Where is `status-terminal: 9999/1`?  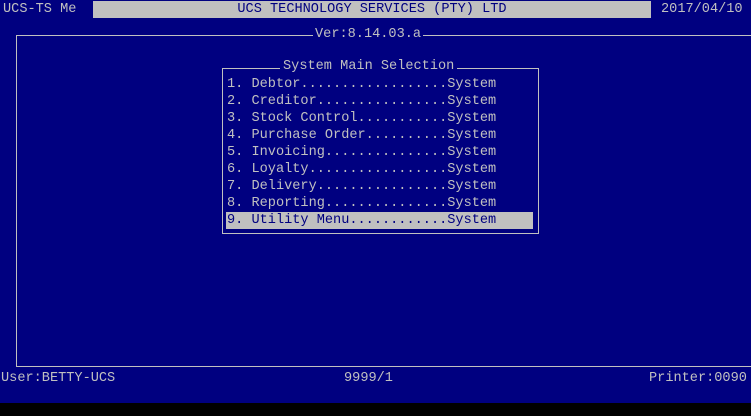 status-terminal: 9999/1 is located at coordinates (368, 378).